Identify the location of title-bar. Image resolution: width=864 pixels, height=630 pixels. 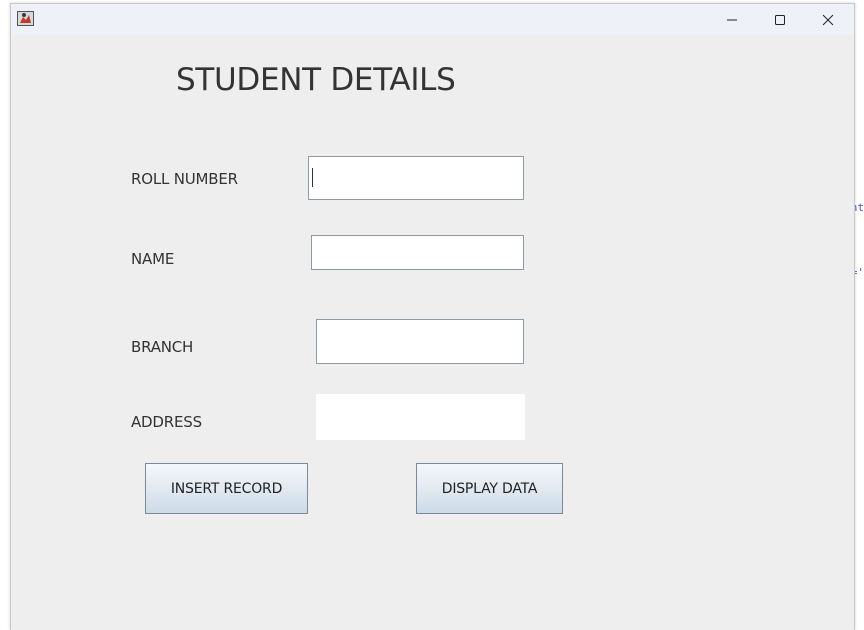
(432, 19).